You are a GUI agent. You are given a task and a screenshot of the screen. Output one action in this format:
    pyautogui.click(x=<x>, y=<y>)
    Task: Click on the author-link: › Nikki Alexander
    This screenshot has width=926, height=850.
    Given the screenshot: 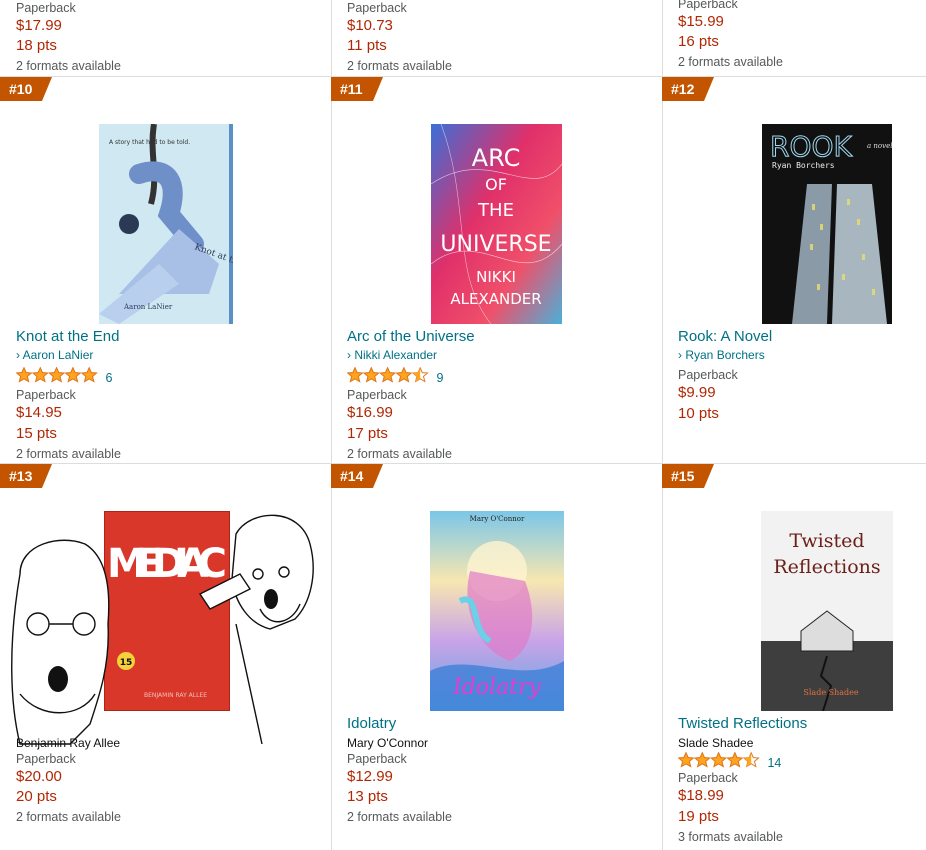 What is the action you would take?
    pyautogui.click(x=392, y=355)
    